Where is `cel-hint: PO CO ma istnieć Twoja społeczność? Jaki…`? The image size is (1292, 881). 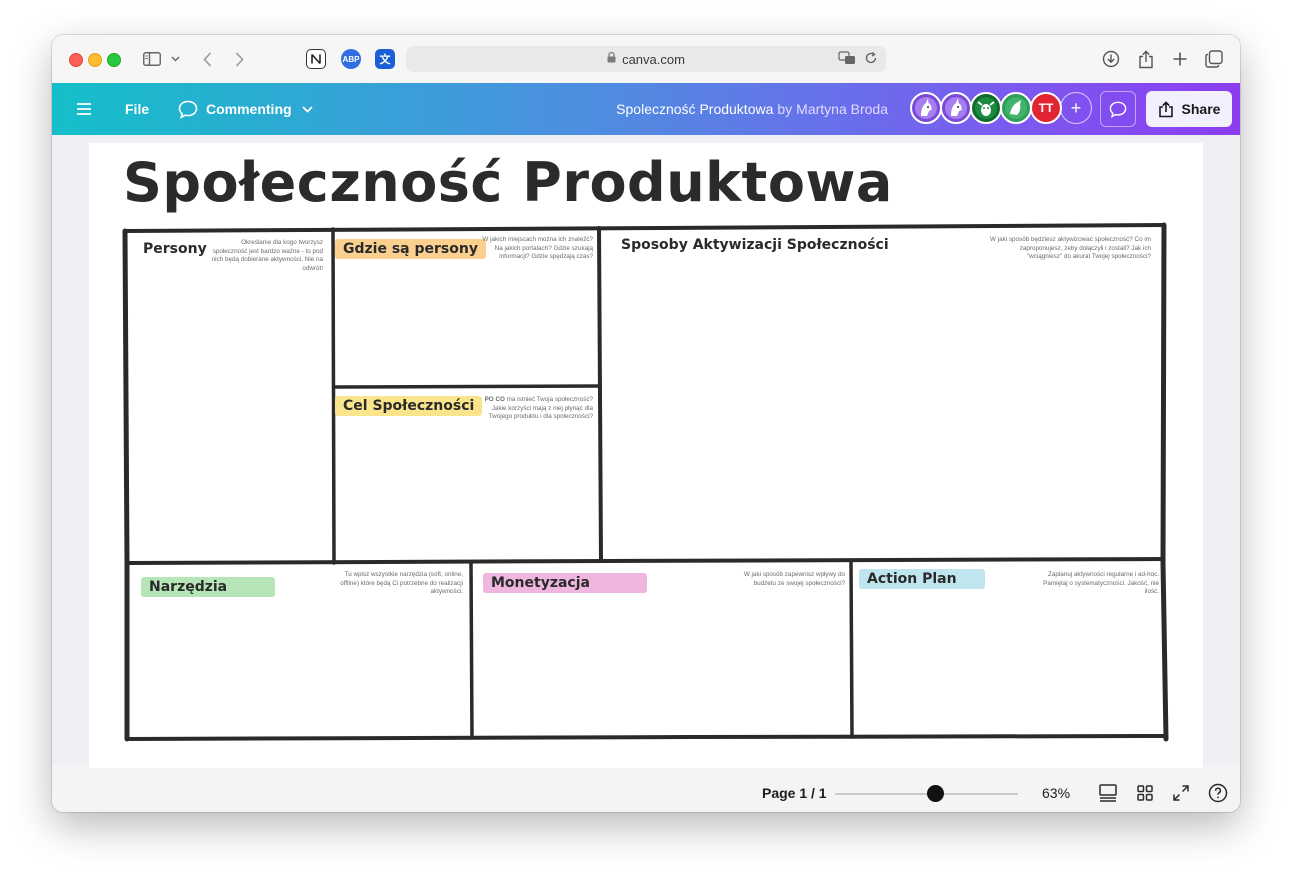
cel-hint: PO CO ma istnieć Twoja społeczność? Jaki… is located at coordinates (536, 409).